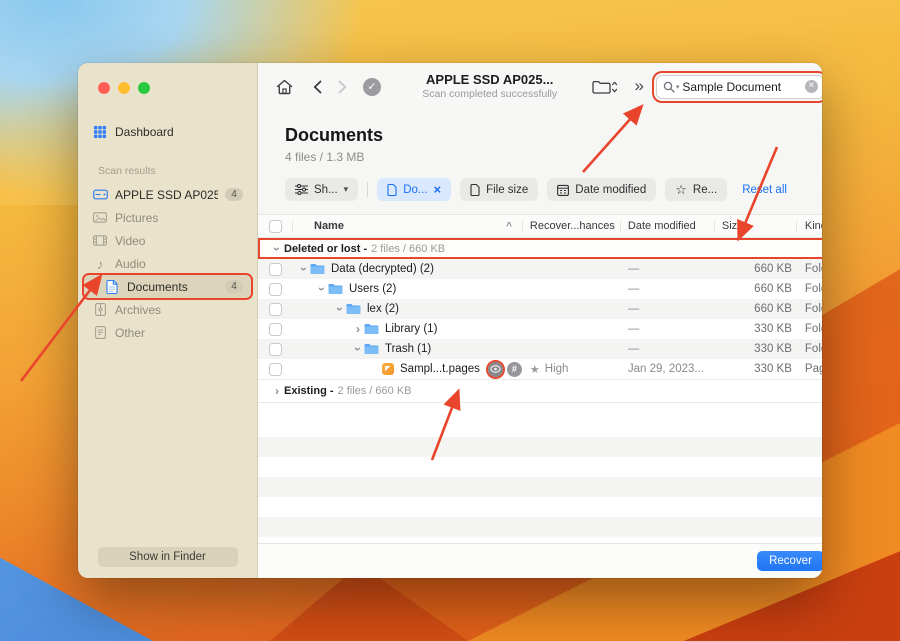 Image resolution: width=900 pixels, height=641 pixels. What do you see at coordinates (808, 226) in the screenshot?
I see `column-header-kind: Kind` at bounding box center [808, 226].